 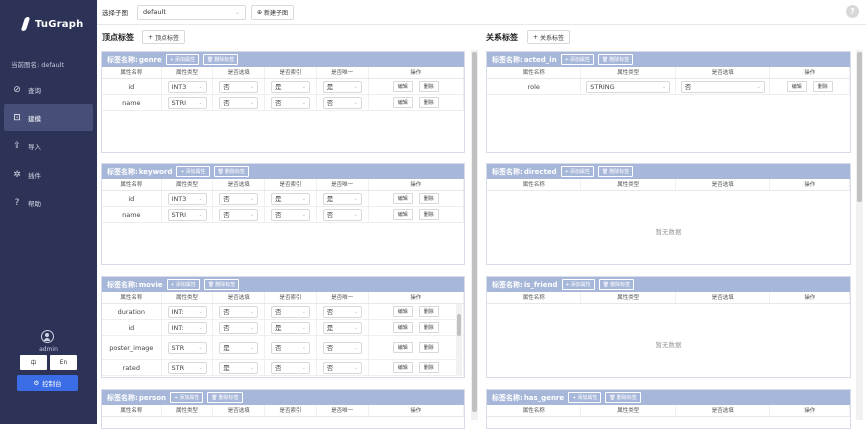 What do you see at coordinates (628, 86) in the screenshot?
I see `type-select: STRING ⌄` at bounding box center [628, 86].